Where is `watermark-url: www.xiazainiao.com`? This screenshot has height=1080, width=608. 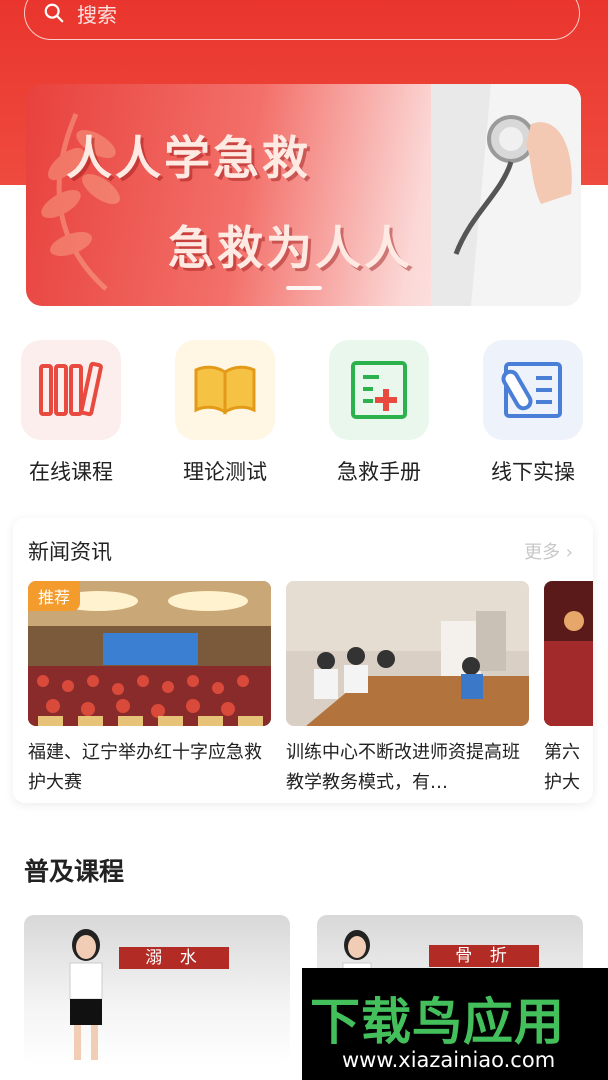 watermark-url: www.xiazainiao.com is located at coordinates (449, 1060).